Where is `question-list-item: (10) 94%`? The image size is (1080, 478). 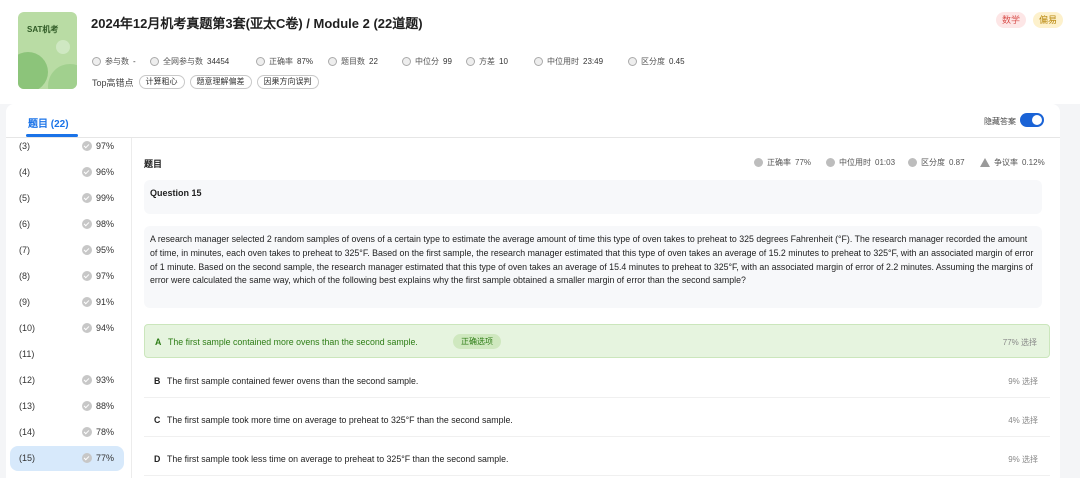
question-list-item: (10) 94% is located at coordinates (67, 328).